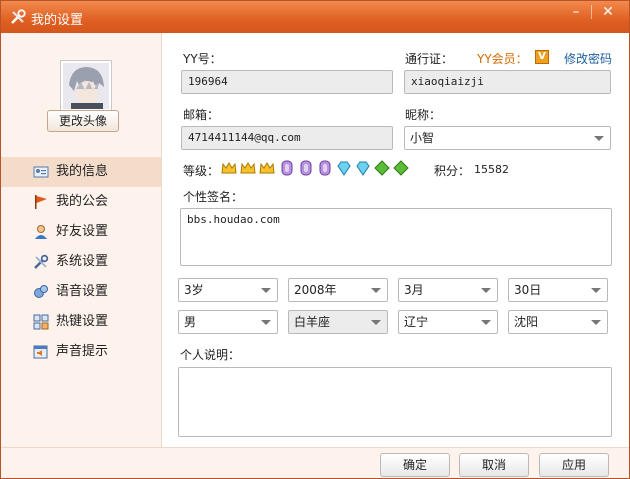  What do you see at coordinates (190, 322) in the screenshot?
I see `gender-value: 男` at bounding box center [190, 322].